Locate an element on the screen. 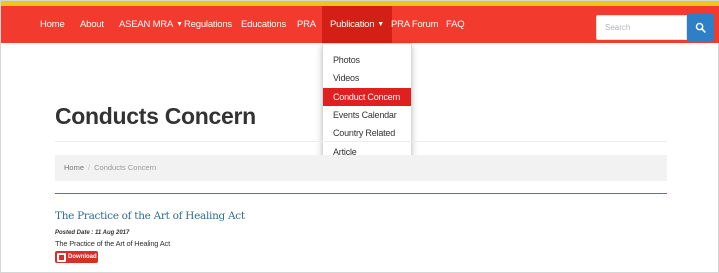 This screenshot has width=719, height=273. search-button is located at coordinates (700, 27).